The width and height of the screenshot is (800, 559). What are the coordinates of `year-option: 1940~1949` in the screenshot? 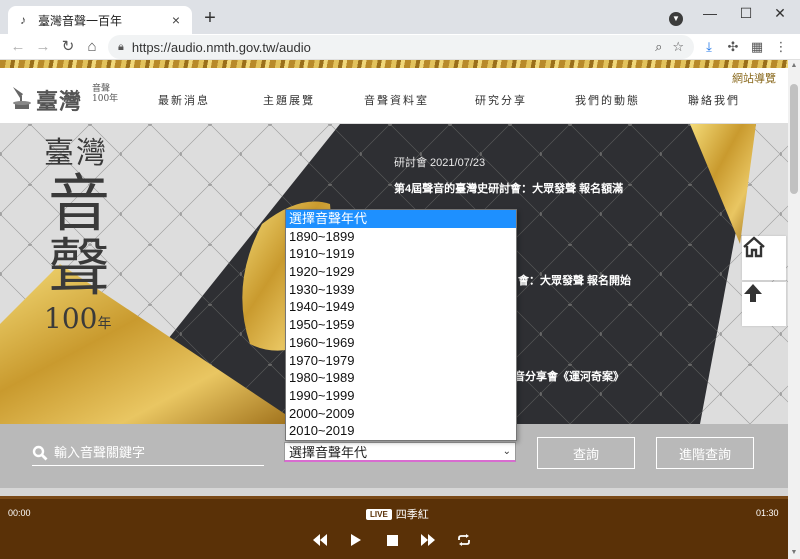 It's located at (401, 307).